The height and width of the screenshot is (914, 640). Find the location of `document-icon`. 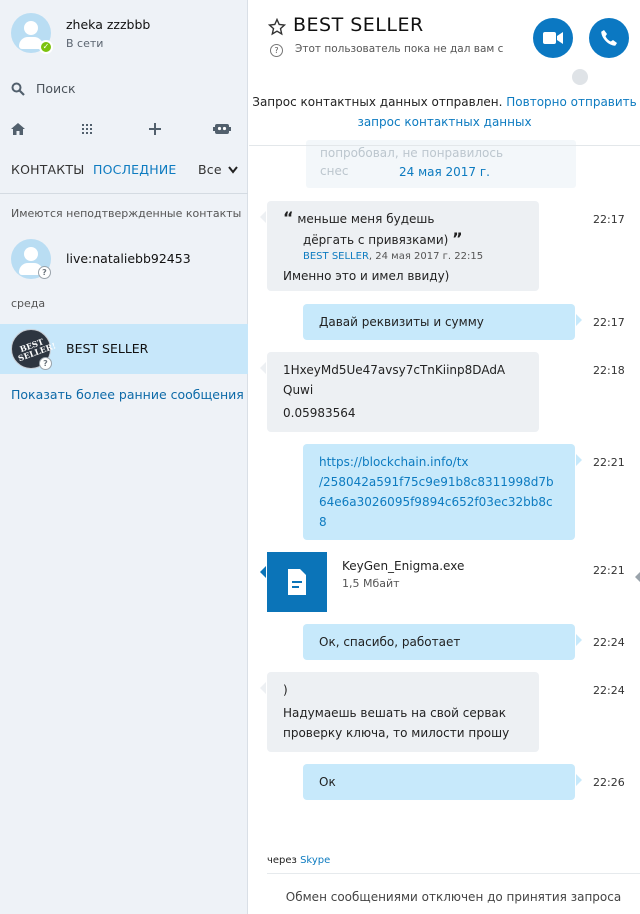

document-icon is located at coordinates (297, 582).